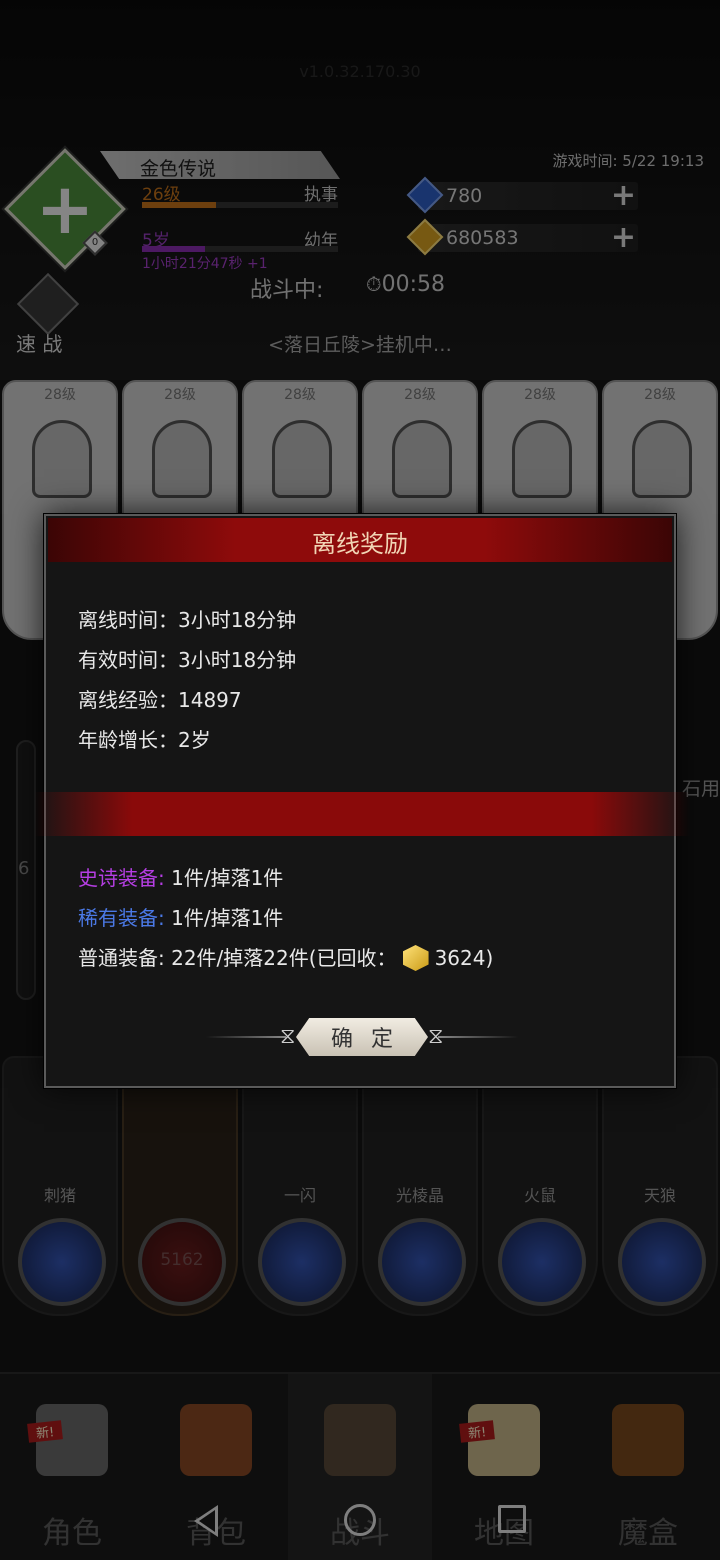  I want to click on epic-equipment-row: 史诗装备: 1件/掉落1件, so click(181, 878).